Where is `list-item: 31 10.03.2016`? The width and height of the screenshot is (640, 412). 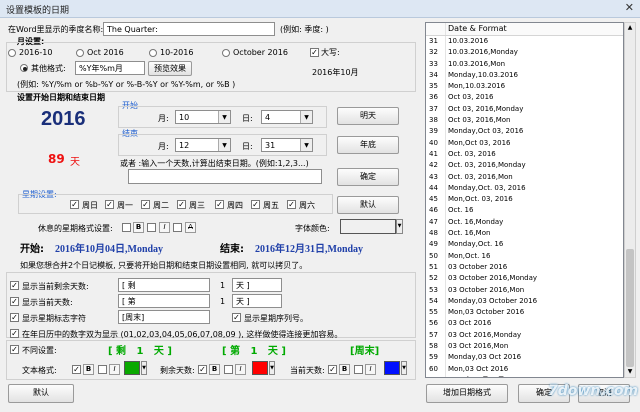
list-item: 31 10.03.2016 is located at coordinates (524, 42).